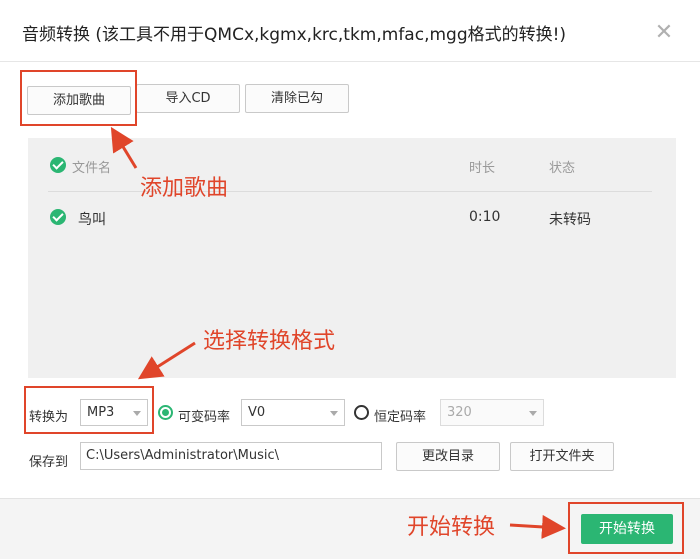 Image resolution: width=700 pixels, height=559 pixels. I want to click on add-song-annotation: 添加歌曲, so click(184, 188).